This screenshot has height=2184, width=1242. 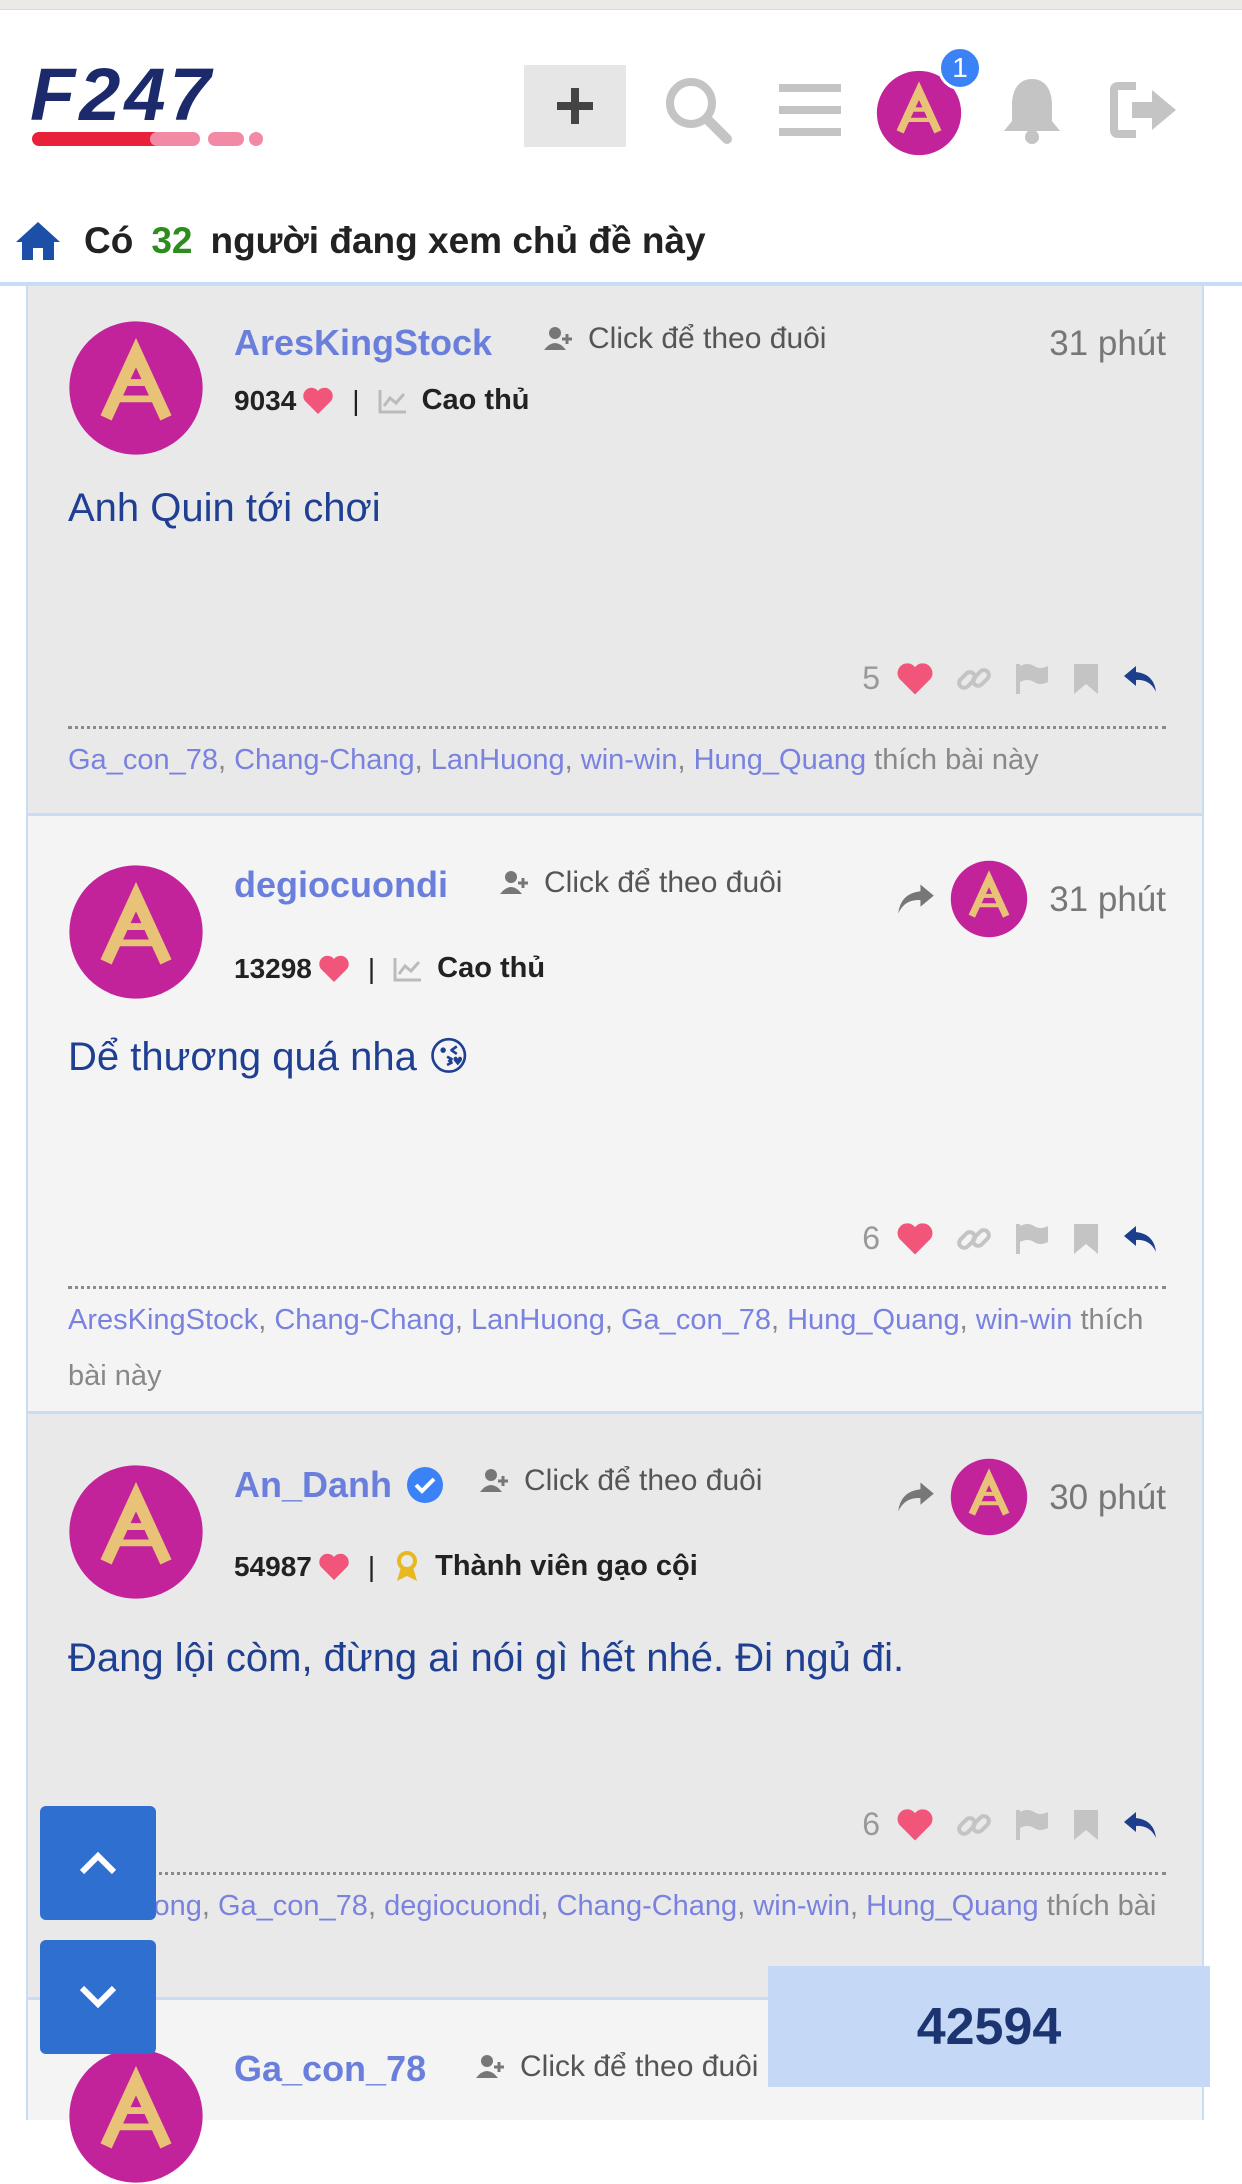 What do you see at coordinates (390, 968) in the screenshot?
I see `user-stats: 13298 | Cao thủ` at bounding box center [390, 968].